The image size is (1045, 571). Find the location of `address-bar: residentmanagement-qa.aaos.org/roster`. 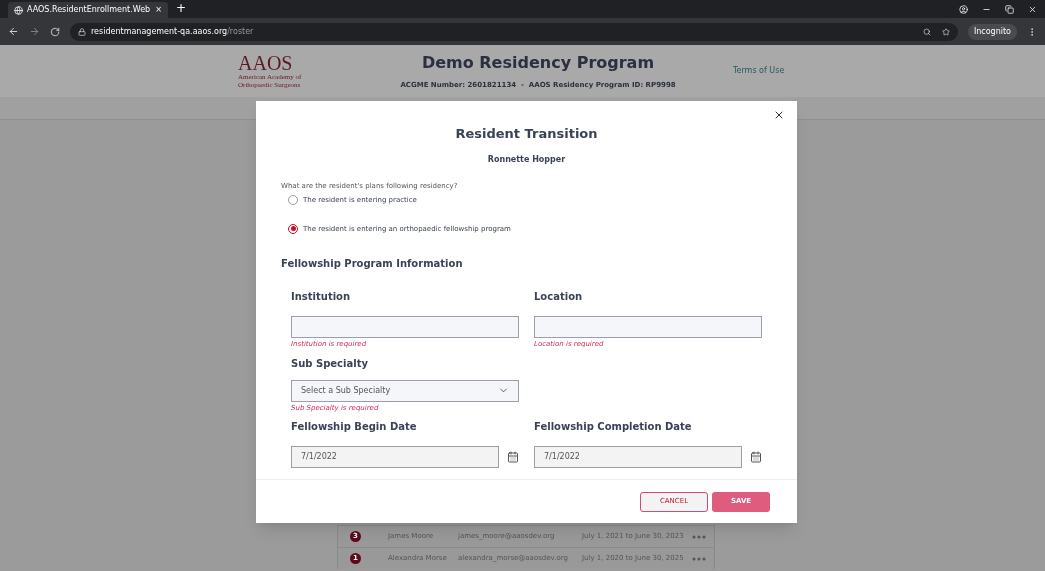

address-bar: residentmanagement-qa.aaos.org/roster is located at coordinates (514, 31).